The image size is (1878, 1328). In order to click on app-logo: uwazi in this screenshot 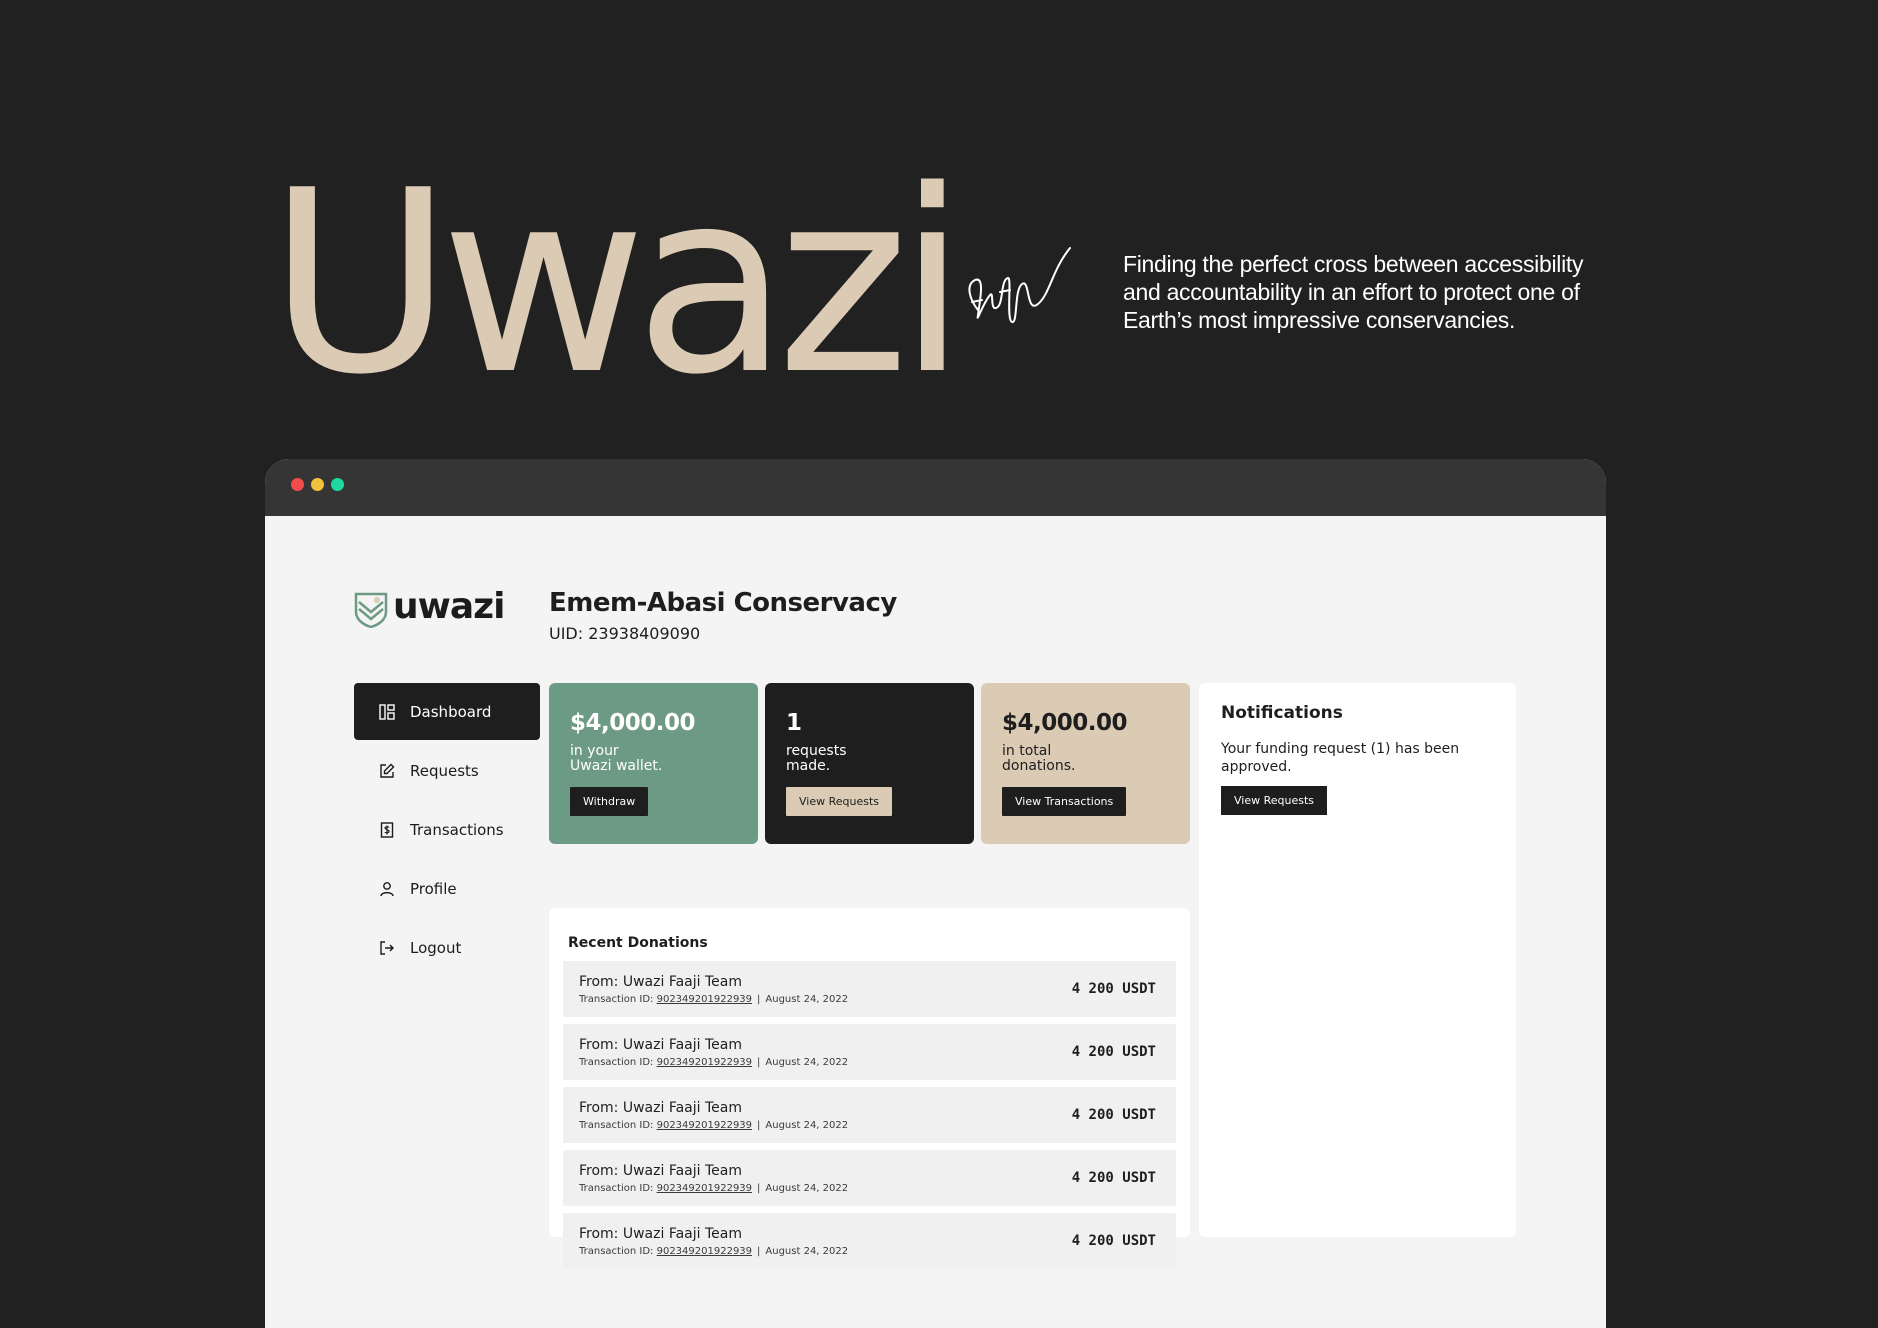, I will do `click(429, 607)`.